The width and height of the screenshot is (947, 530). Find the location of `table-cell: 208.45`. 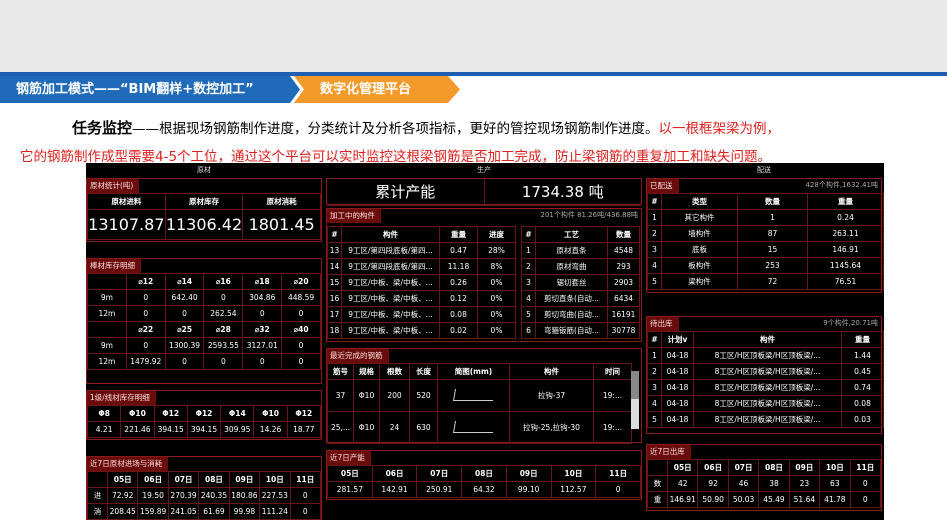

table-cell: 208.45 is located at coordinates (122, 511).